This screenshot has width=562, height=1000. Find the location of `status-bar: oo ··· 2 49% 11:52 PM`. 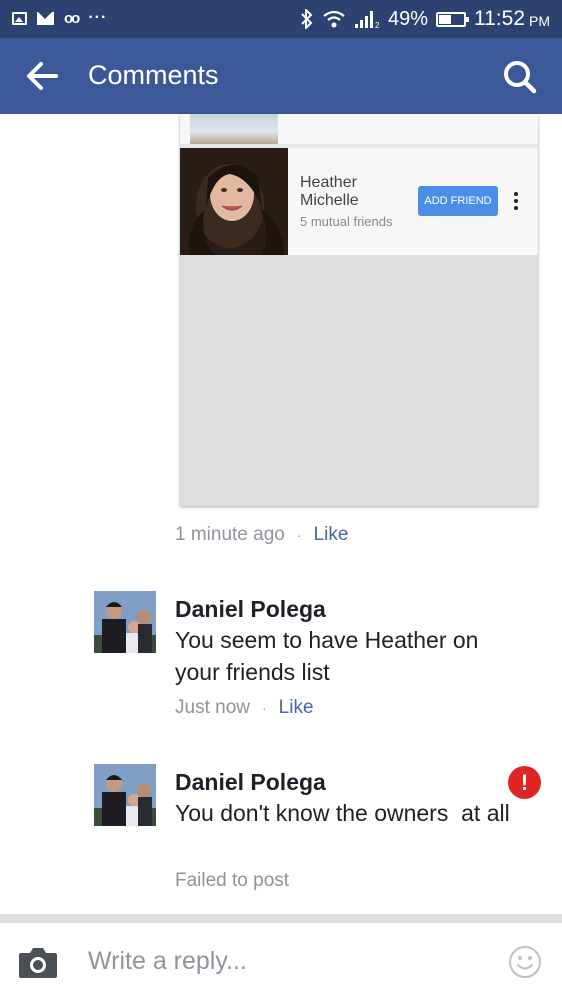

status-bar: oo ··· 2 49% 11:52 PM is located at coordinates (281, 19).